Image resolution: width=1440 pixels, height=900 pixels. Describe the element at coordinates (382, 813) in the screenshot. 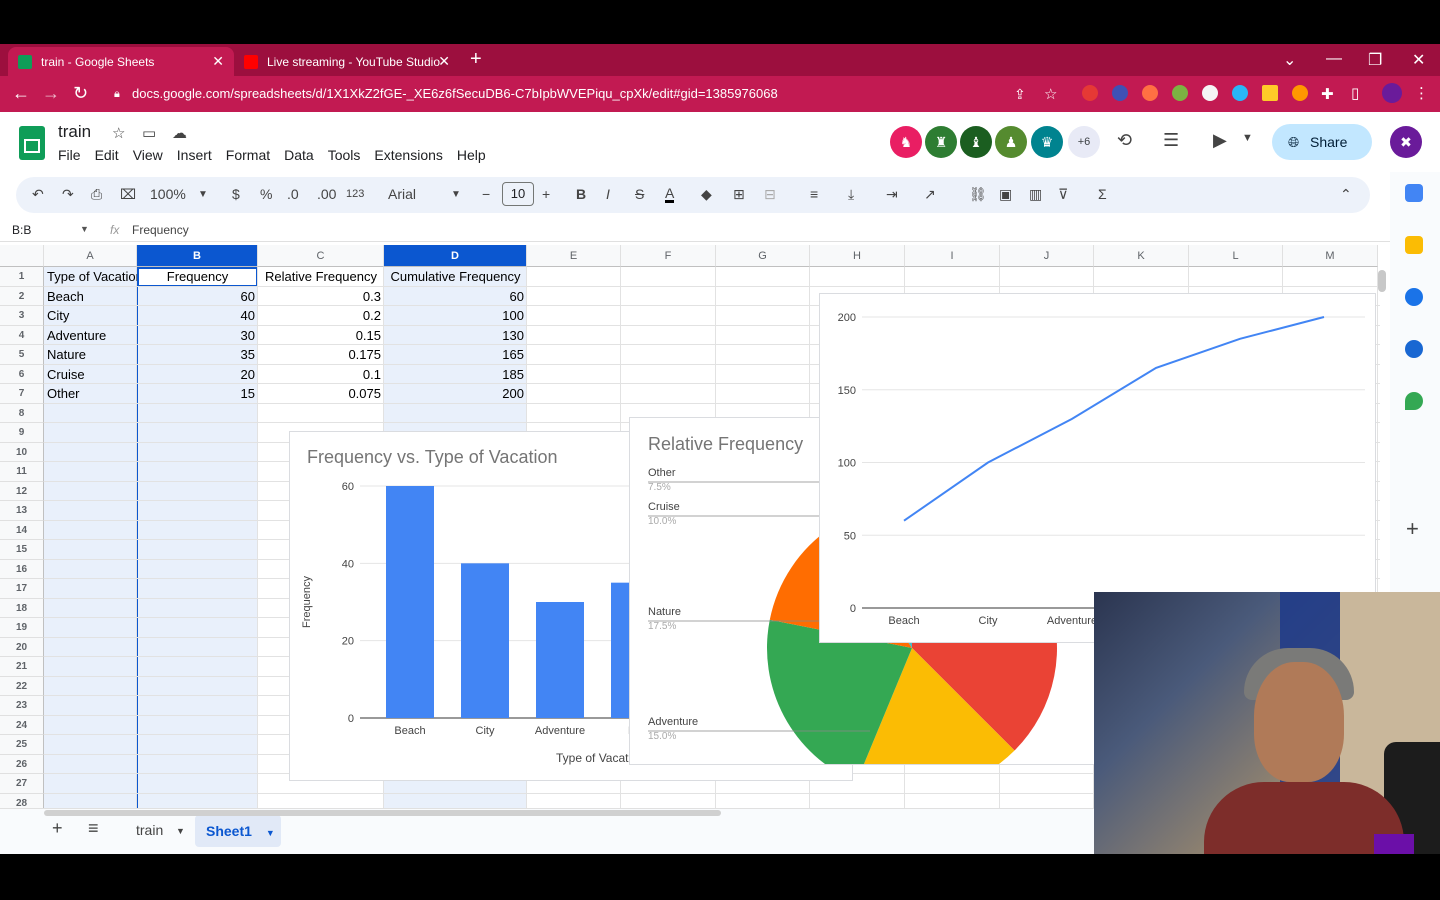

I see `horizontal-scrollbar` at that location.